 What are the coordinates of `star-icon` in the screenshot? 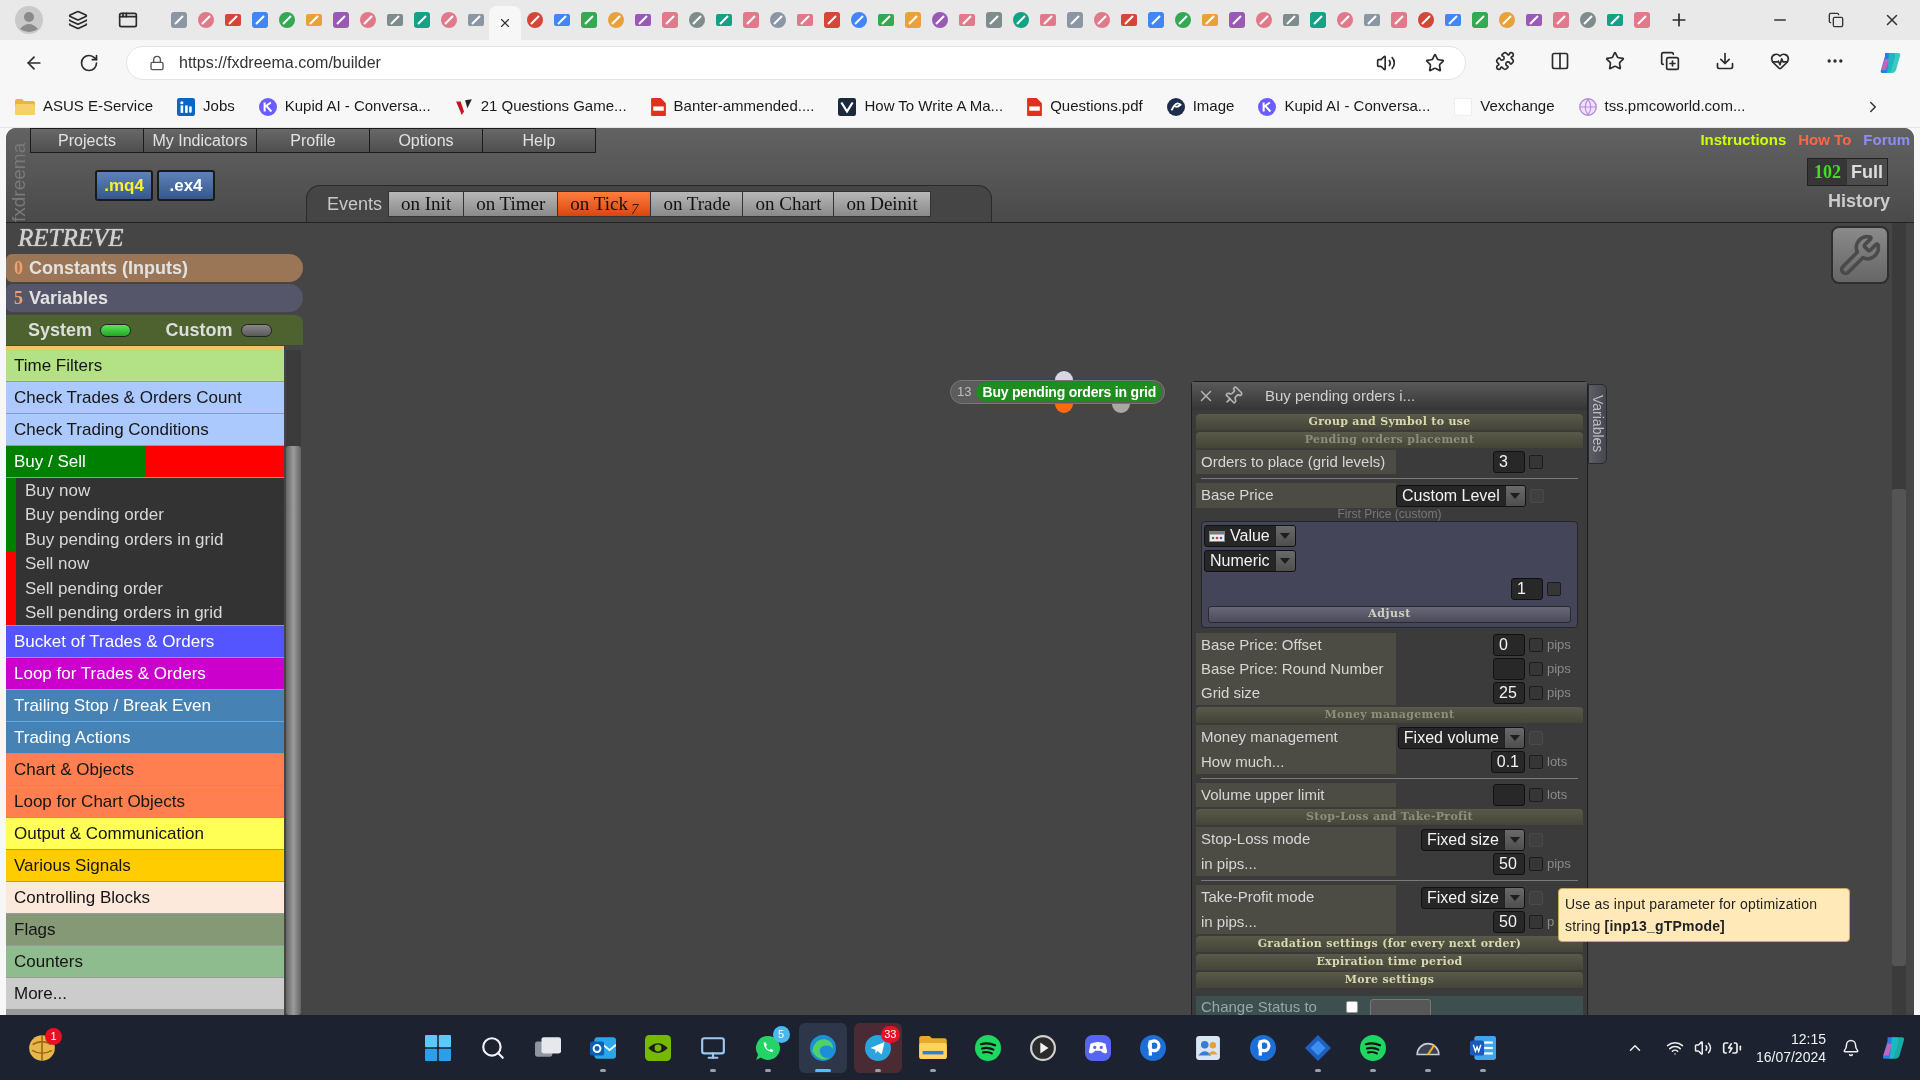 It's located at (1614, 61).